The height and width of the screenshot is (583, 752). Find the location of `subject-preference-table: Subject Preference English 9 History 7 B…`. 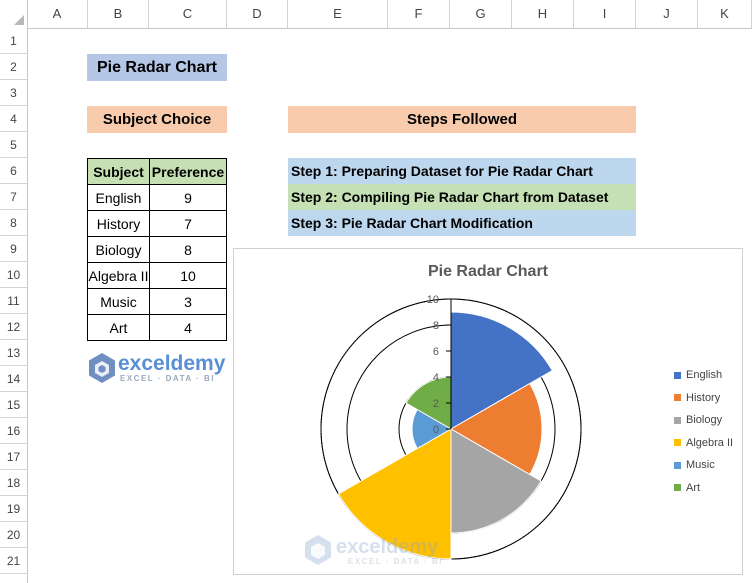

subject-preference-table: Subject Preference English 9 History 7 B… is located at coordinates (157, 249).